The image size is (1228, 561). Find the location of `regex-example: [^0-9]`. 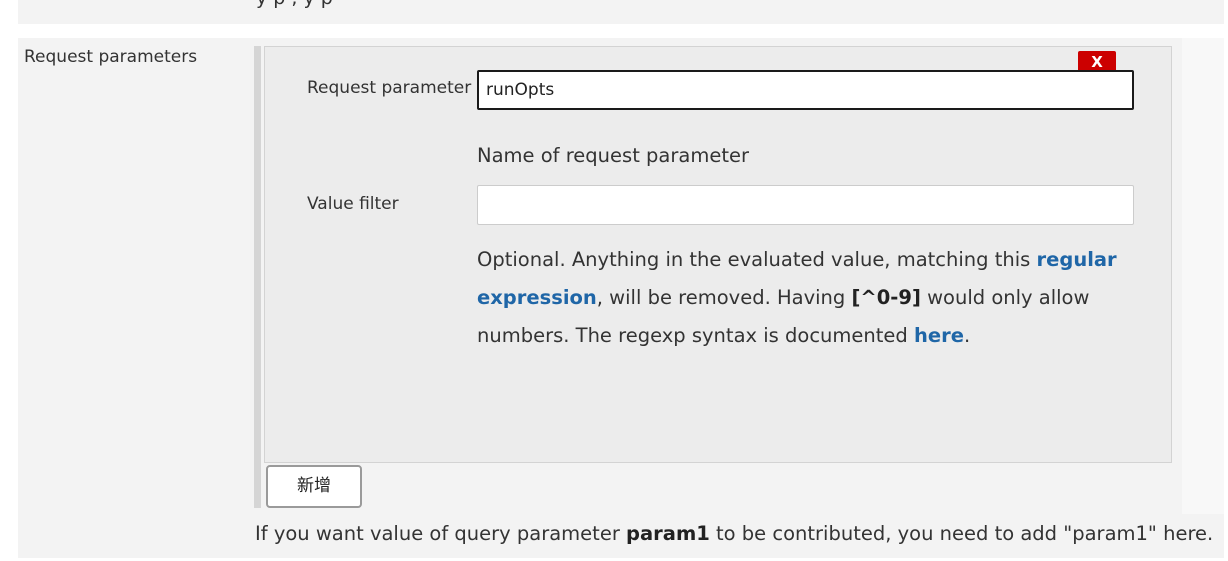

regex-example: [^0-9] is located at coordinates (886, 297).